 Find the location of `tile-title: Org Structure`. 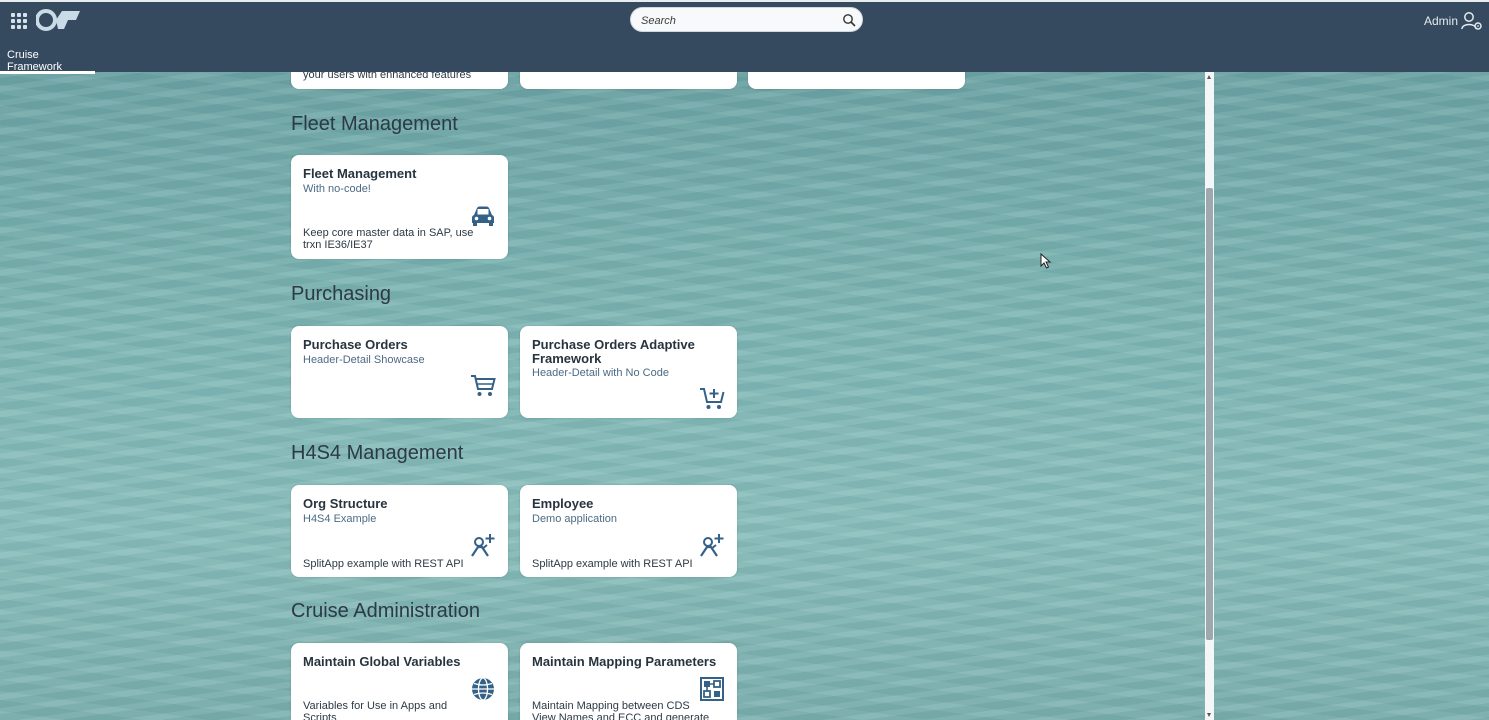

tile-title: Org Structure is located at coordinates (345, 503).